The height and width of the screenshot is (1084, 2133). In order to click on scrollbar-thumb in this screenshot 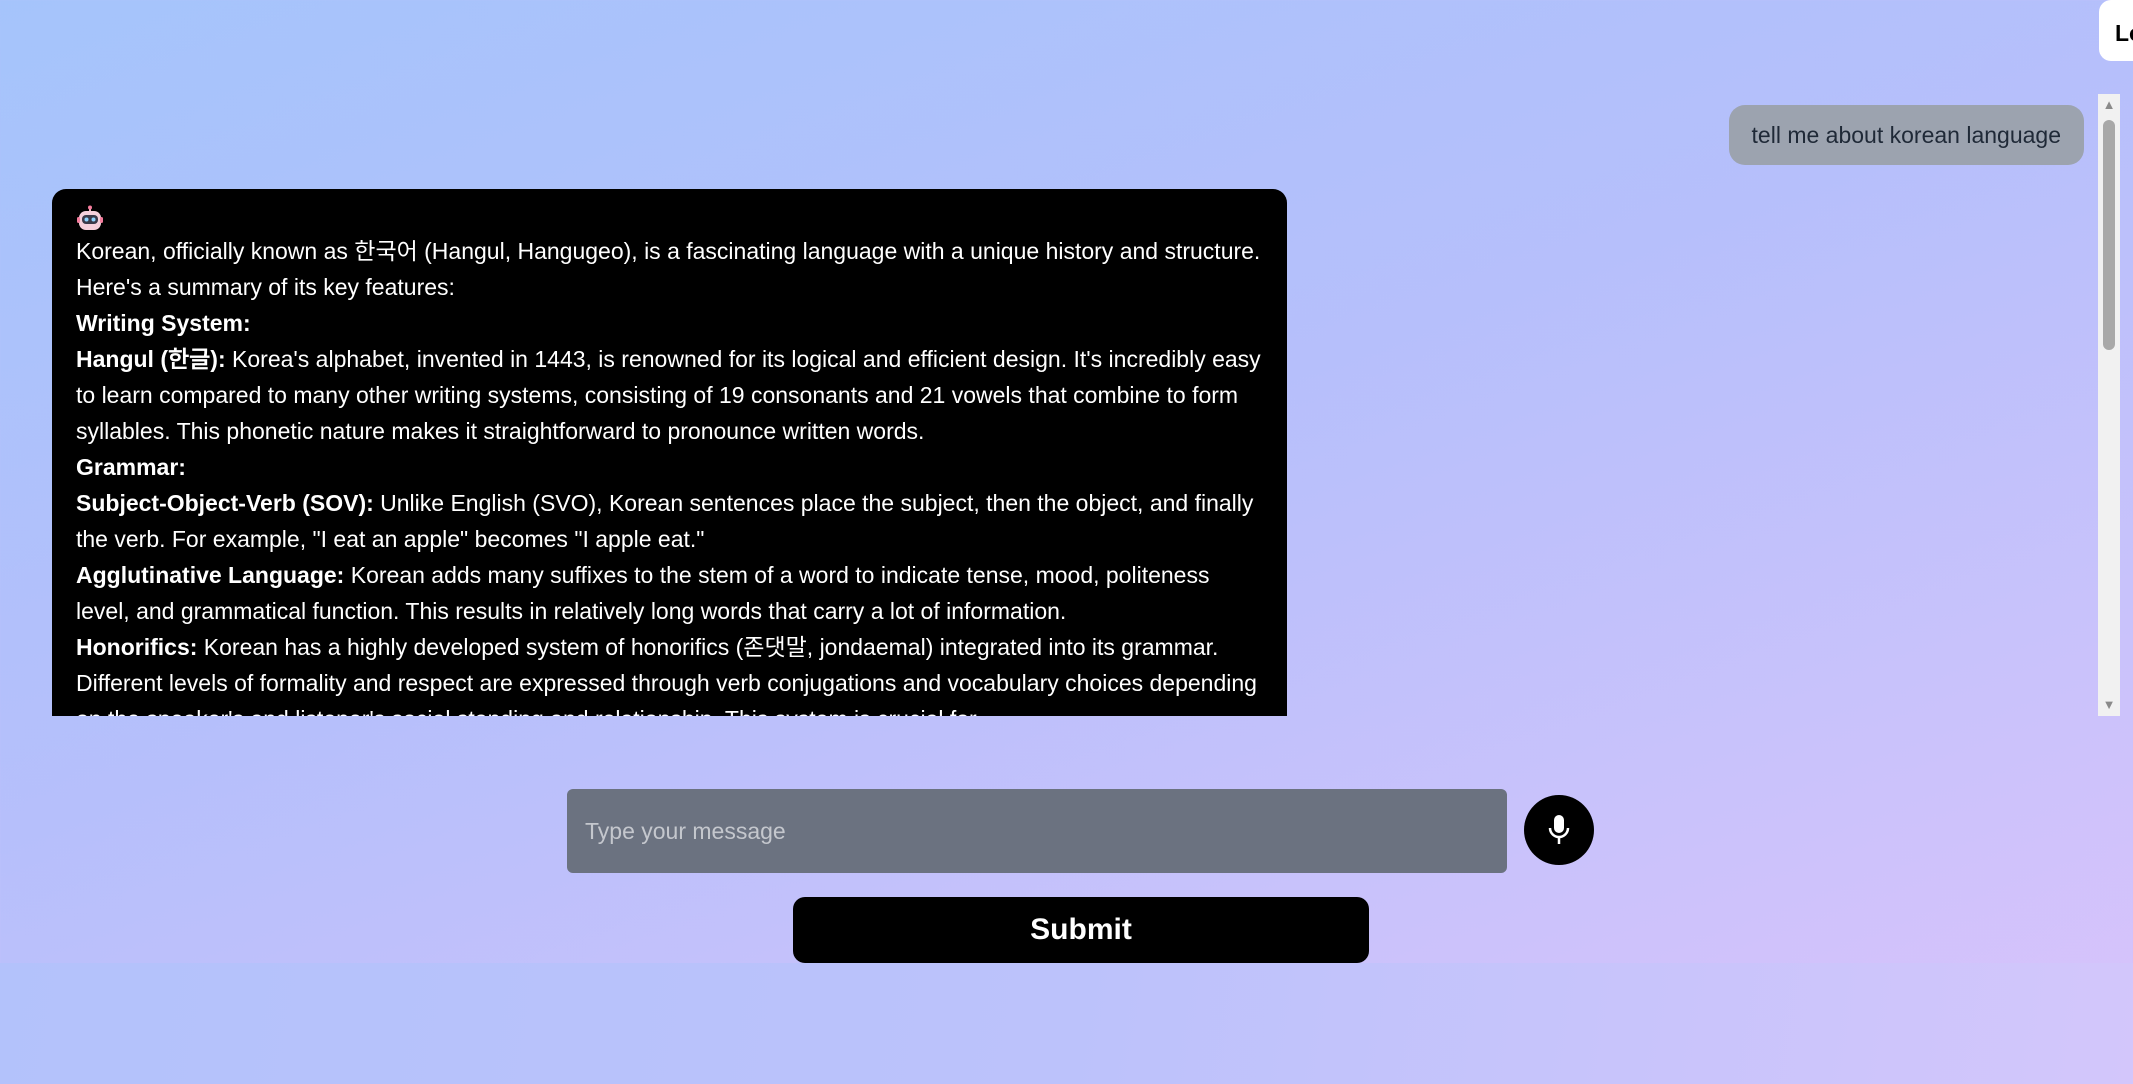, I will do `click(2109, 235)`.